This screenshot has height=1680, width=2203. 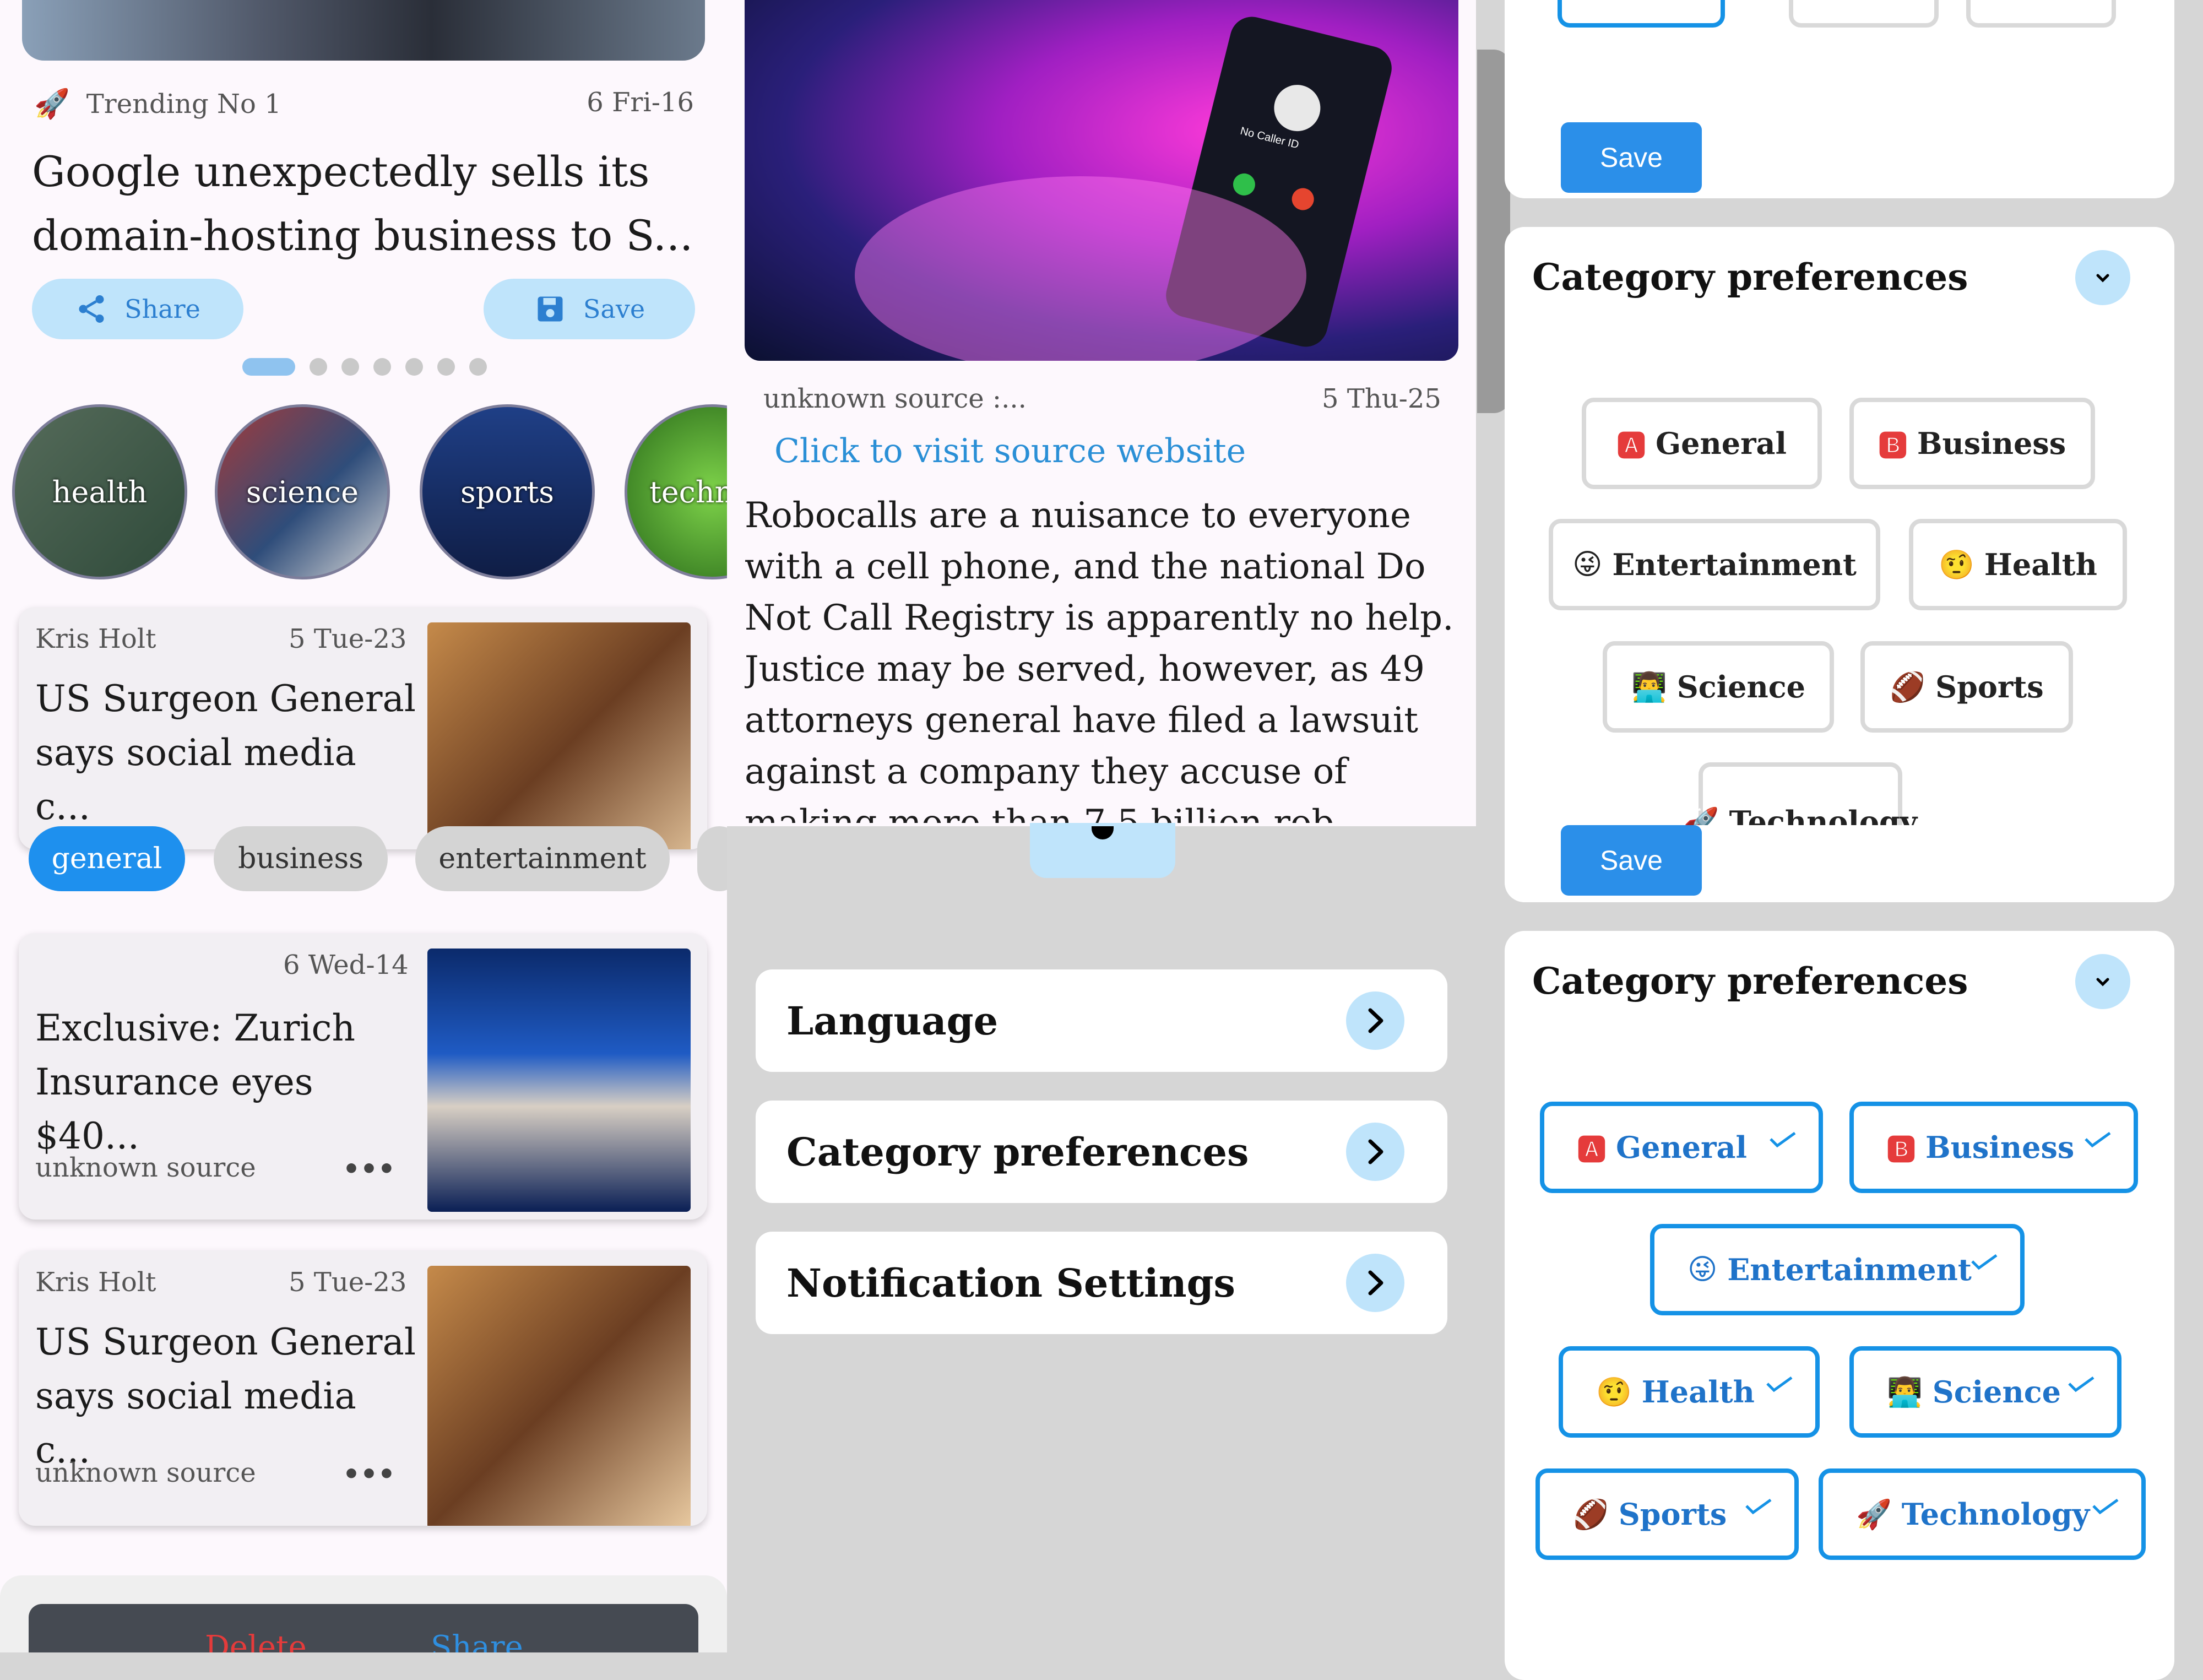 I want to click on category-label: Sports, so click(x=1672, y=1514).